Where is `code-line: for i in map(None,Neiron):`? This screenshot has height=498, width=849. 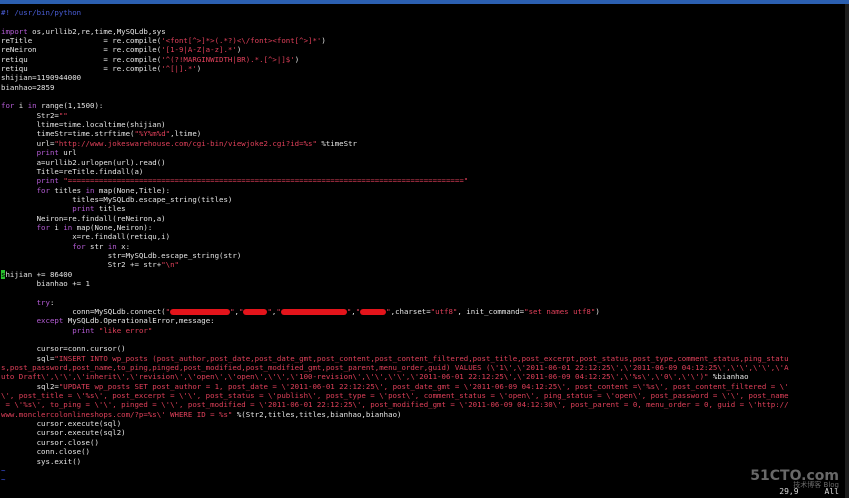 code-line: for i in map(None,Neiron): is located at coordinates (422, 227).